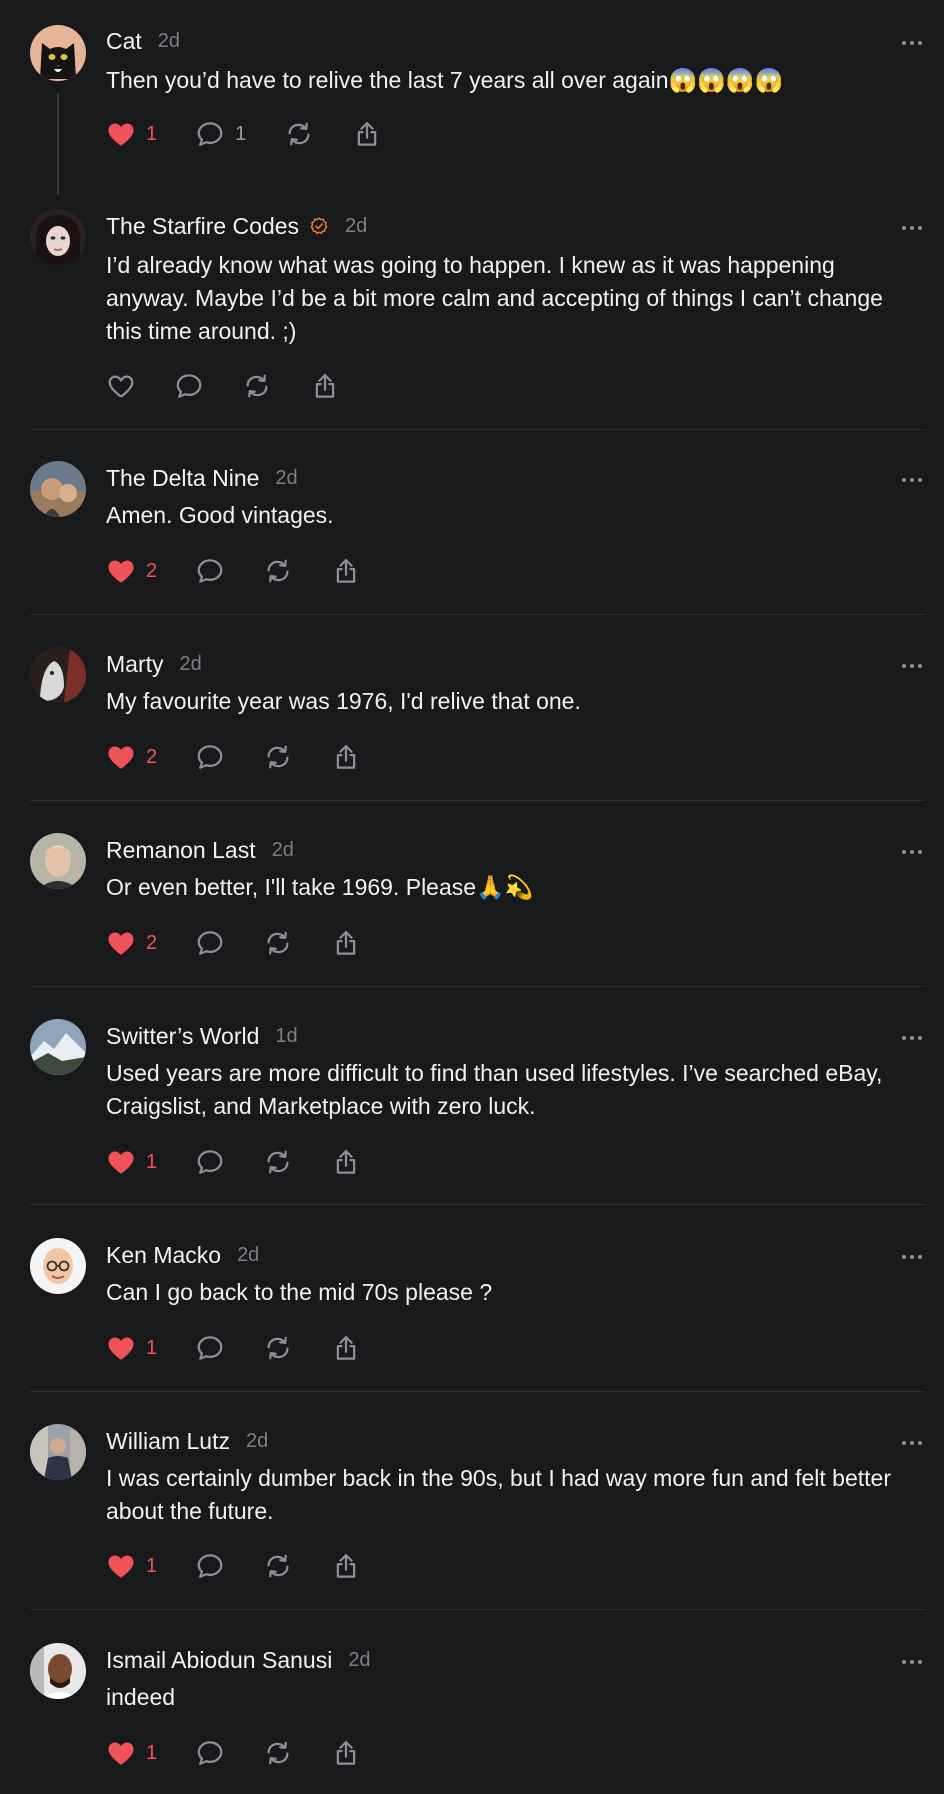 The width and height of the screenshot is (944, 1794). What do you see at coordinates (241, 133) in the screenshot?
I see `reply-count: 1` at bounding box center [241, 133].